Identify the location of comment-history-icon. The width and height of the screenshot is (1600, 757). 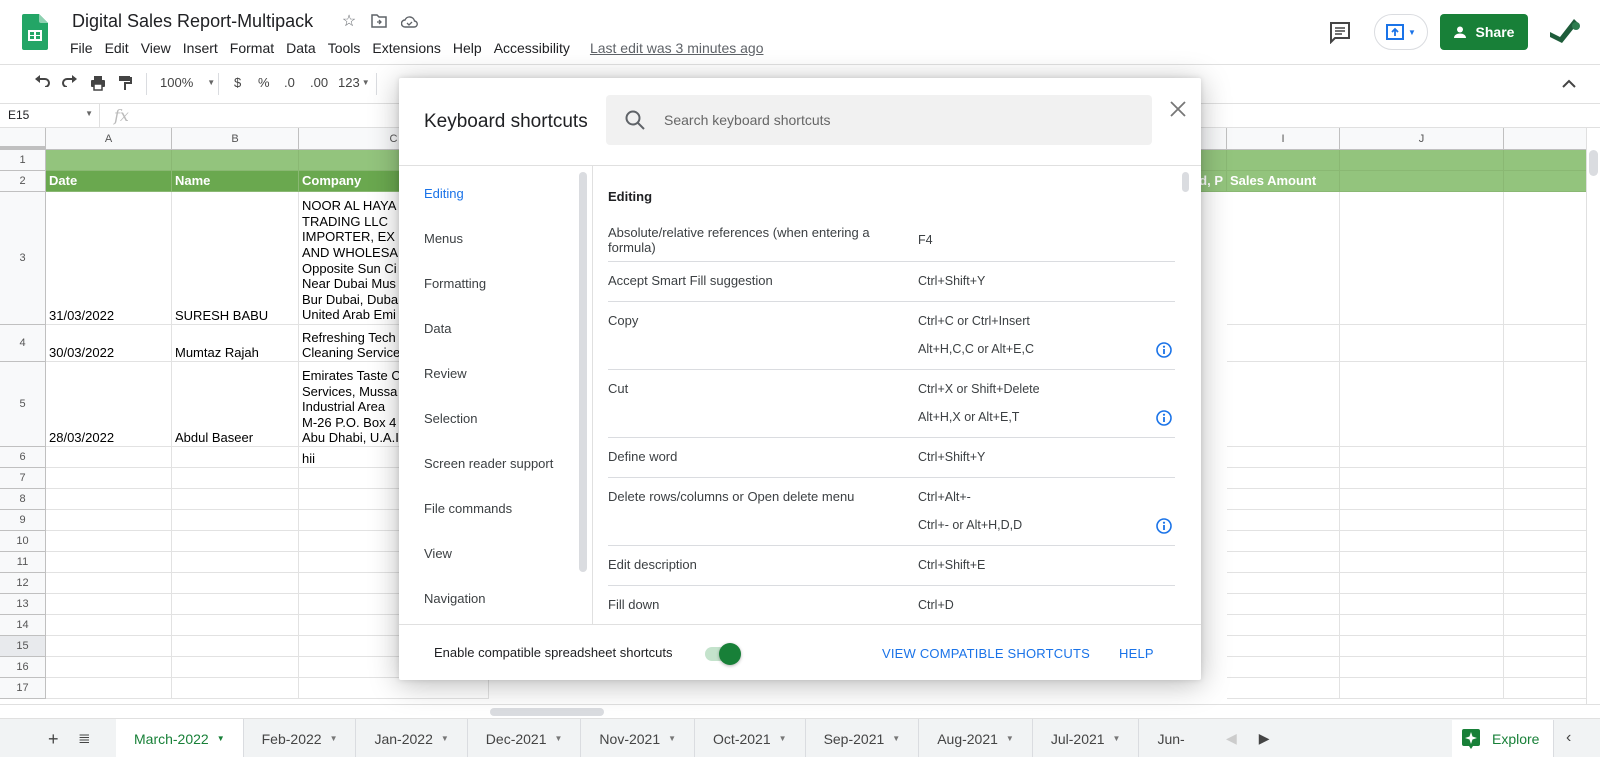
(1340, 32).